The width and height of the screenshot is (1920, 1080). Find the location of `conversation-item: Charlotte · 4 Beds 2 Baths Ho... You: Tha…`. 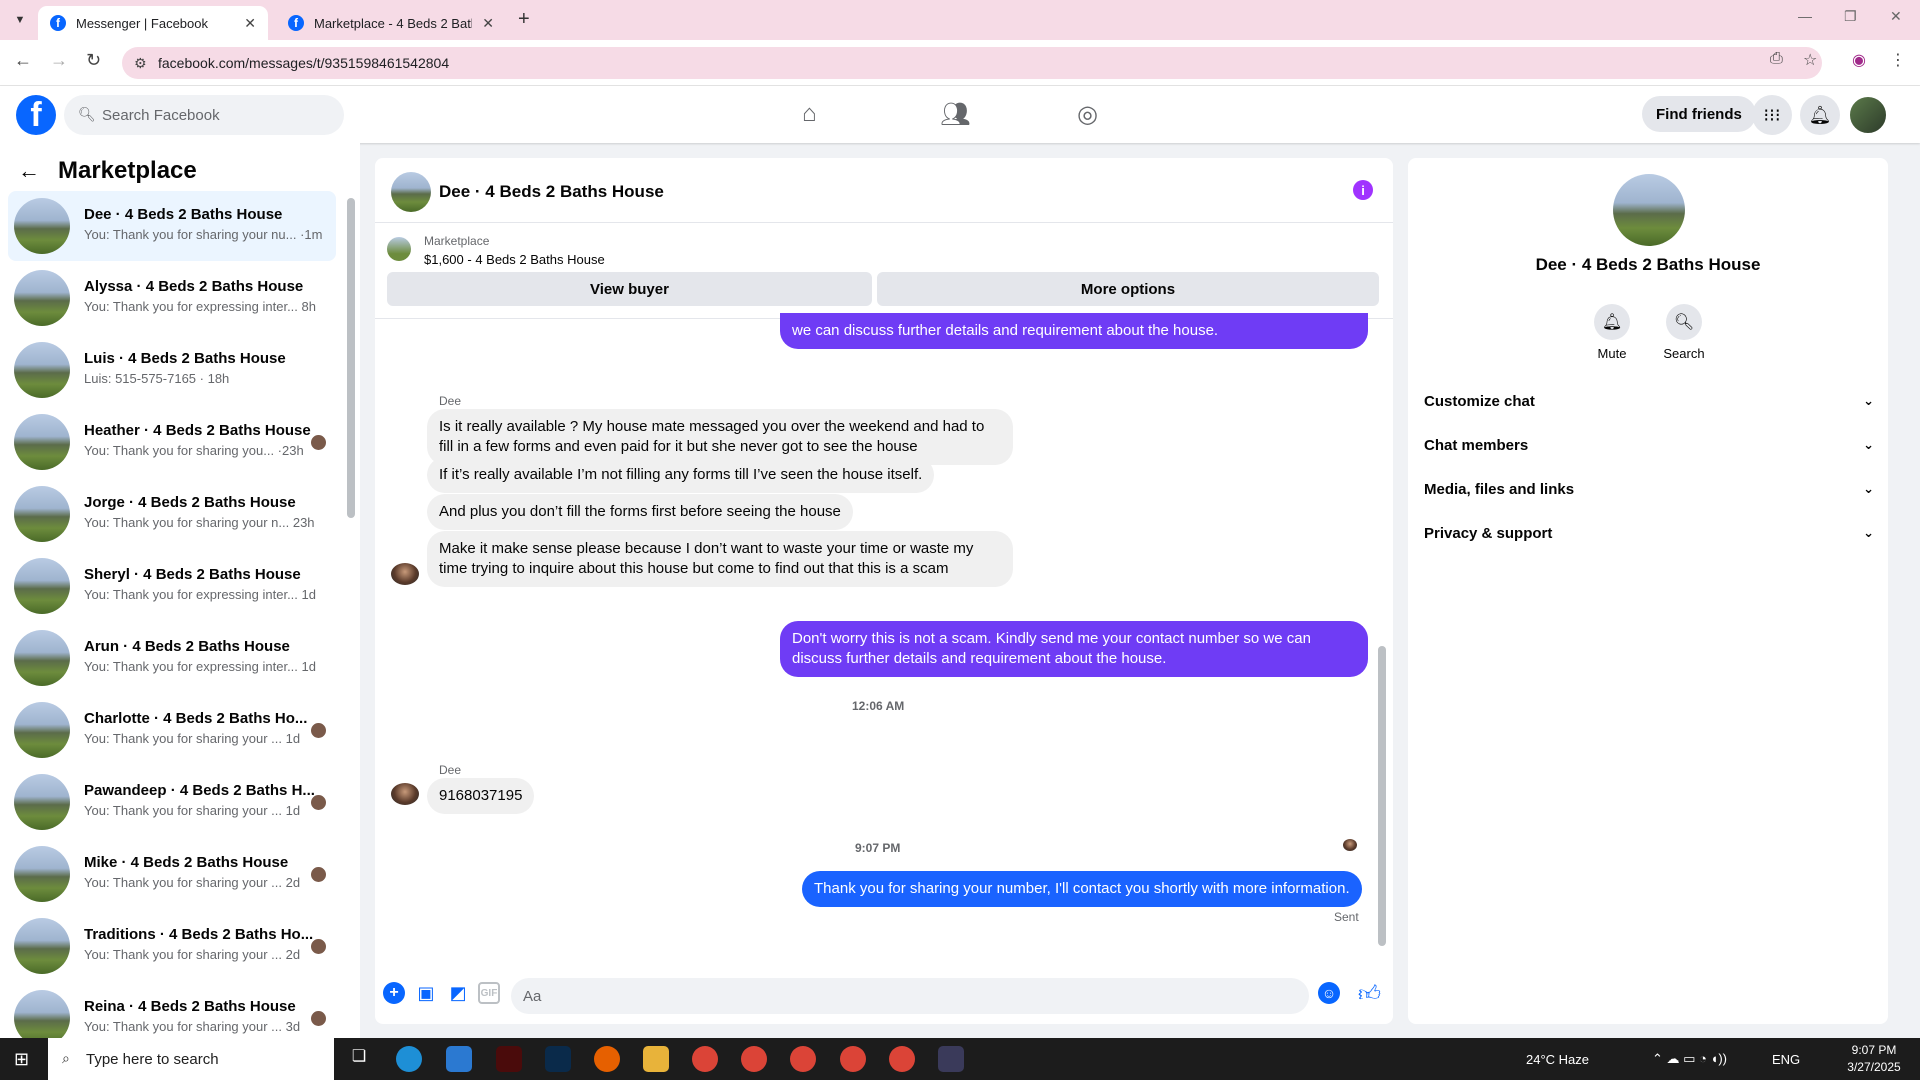

conversation-item: Charlotte · 4 Beds 2 Baths Ho... You: Tha… is located at coordinates (172, 730).